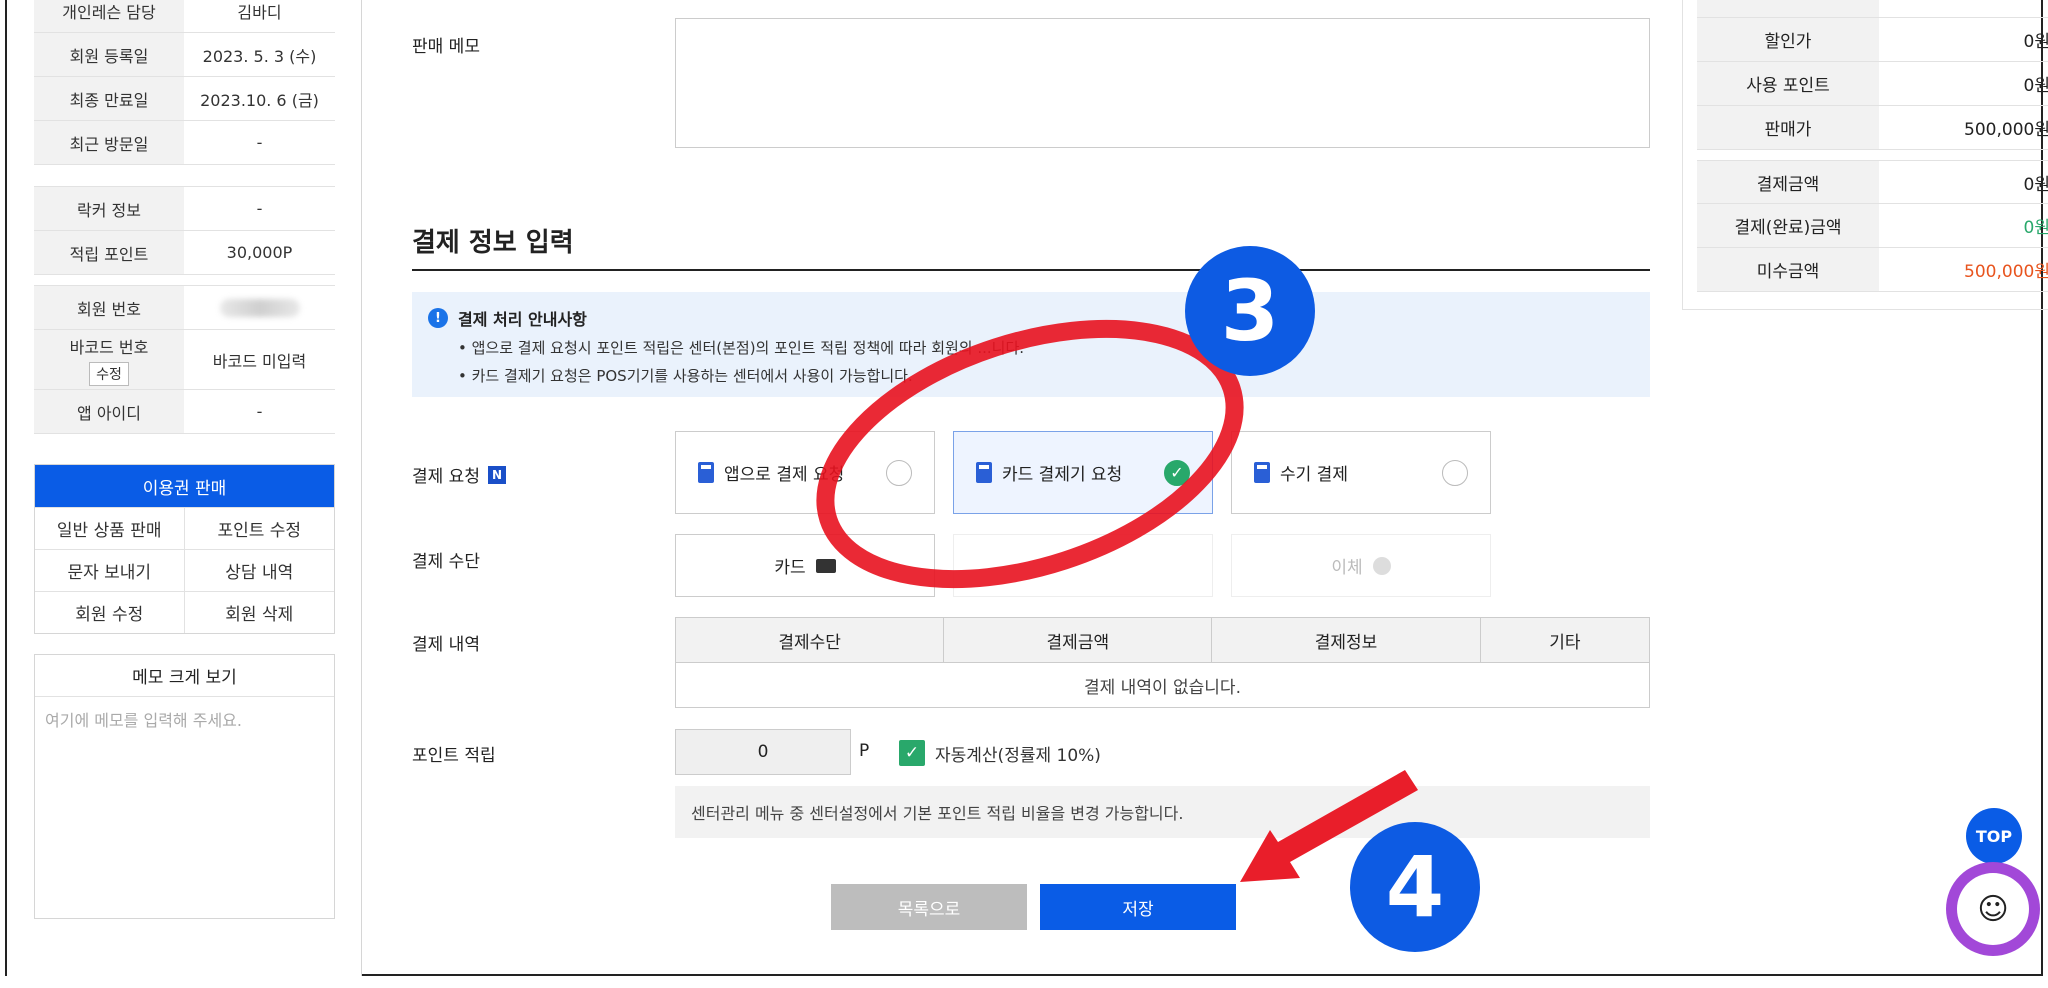 The height and width of the screenshot is (988, 2048). What do you see at coordinates (1250, 311) in the screenshot?
I see `step-3-badge: 3` at bounding box center [1250, 311].